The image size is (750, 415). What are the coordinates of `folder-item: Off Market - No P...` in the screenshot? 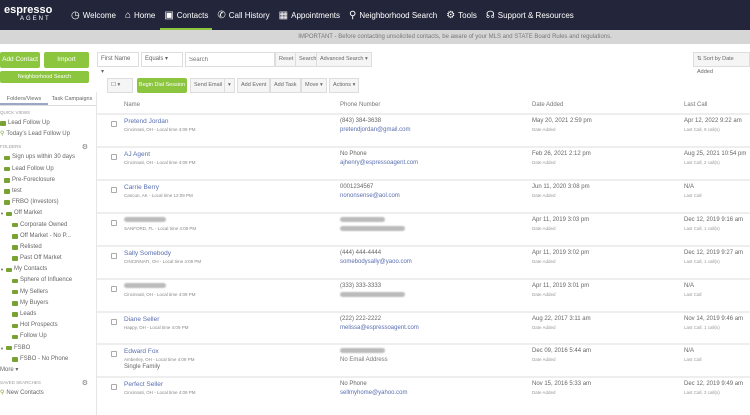 It's located at (48, 236).